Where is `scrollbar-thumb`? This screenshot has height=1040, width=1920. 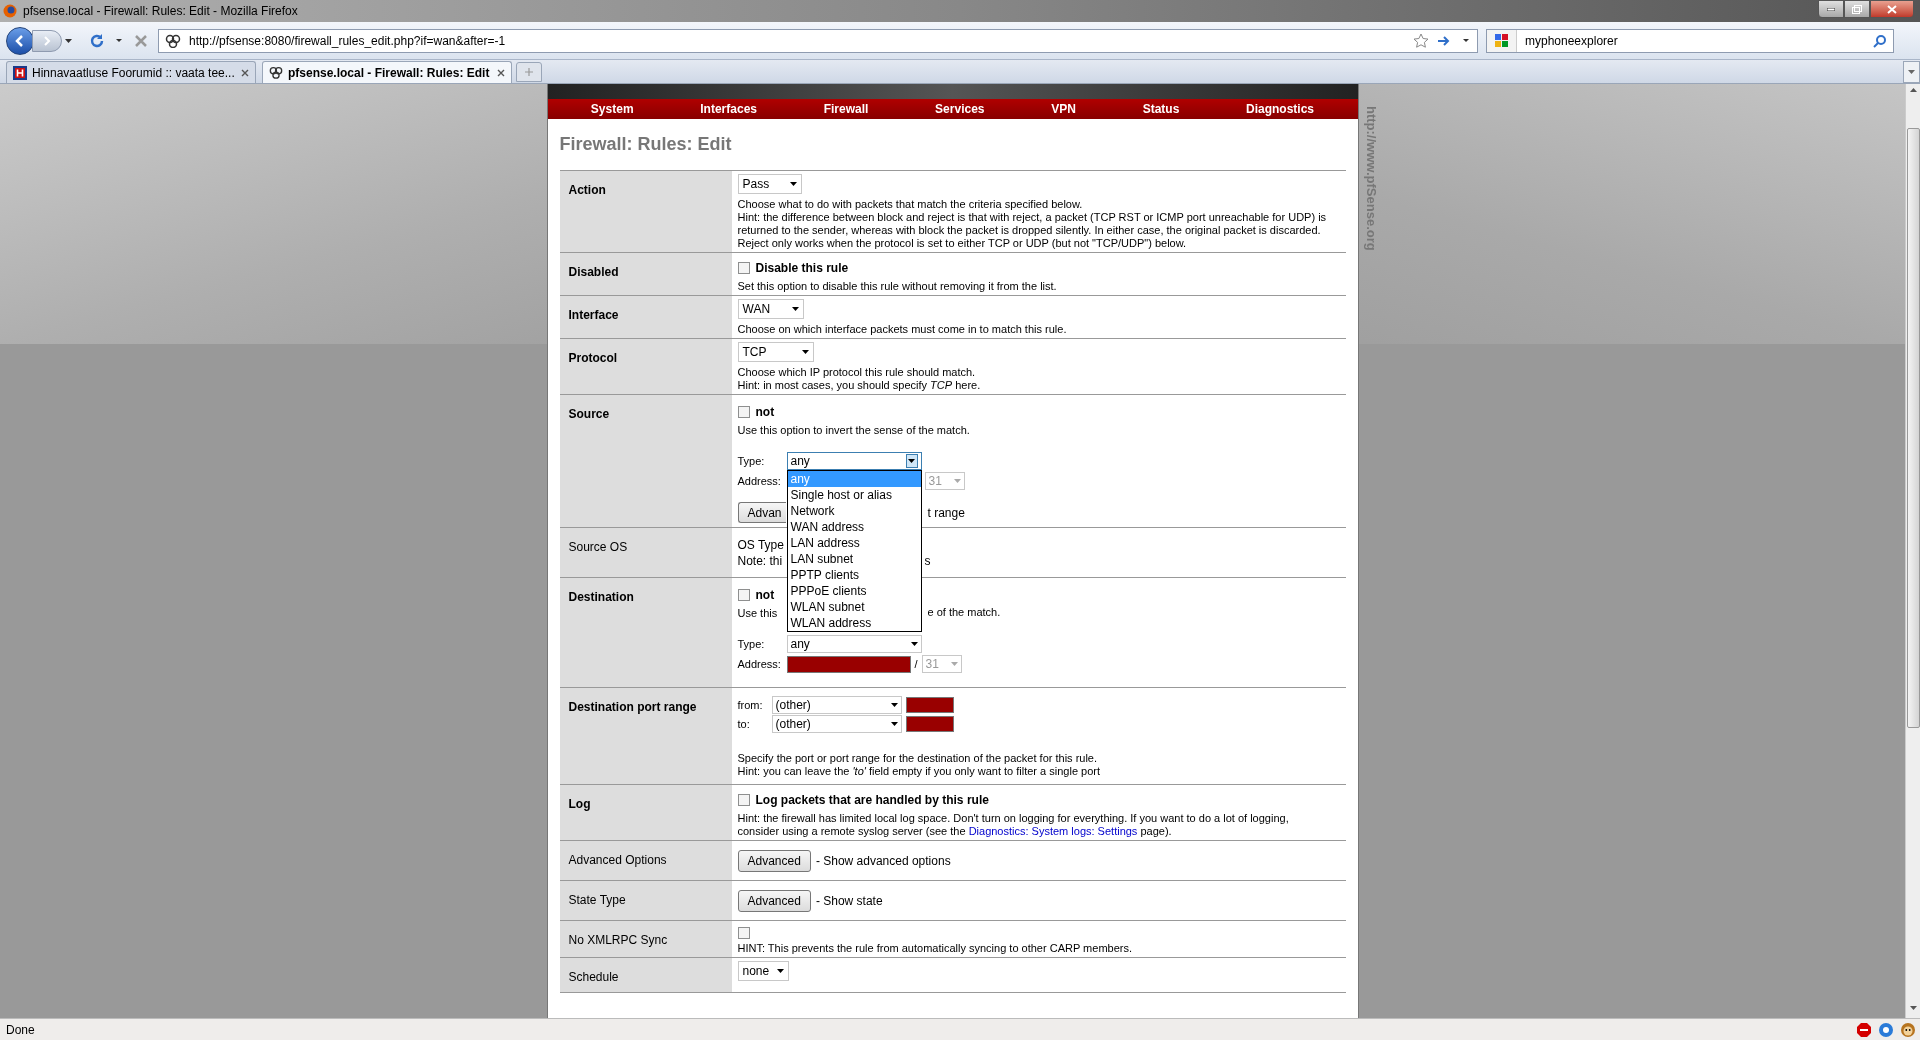 scrollbar-thumb is located at coordinates (1913, 428).